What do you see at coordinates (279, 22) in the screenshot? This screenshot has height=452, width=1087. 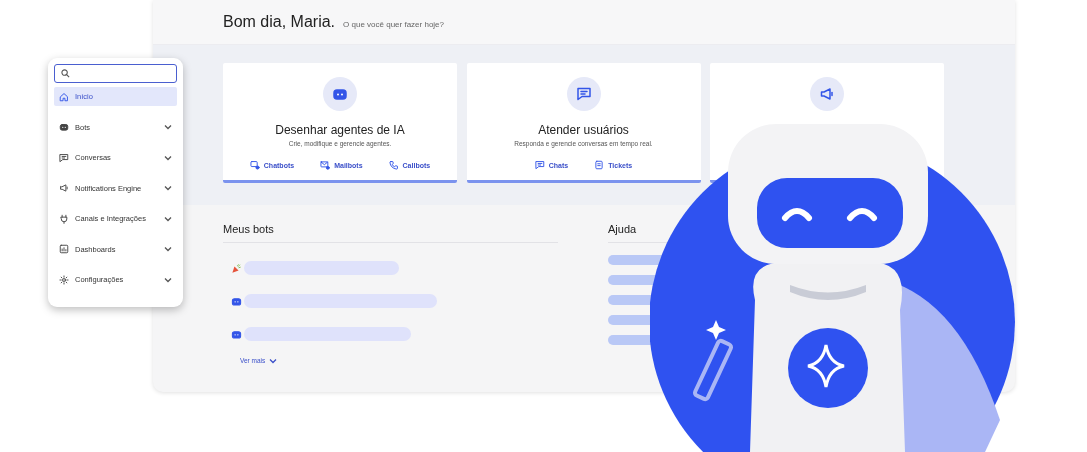 I see `greeting-title: Bom dia, Maria.` at bounding box center [279, 22].